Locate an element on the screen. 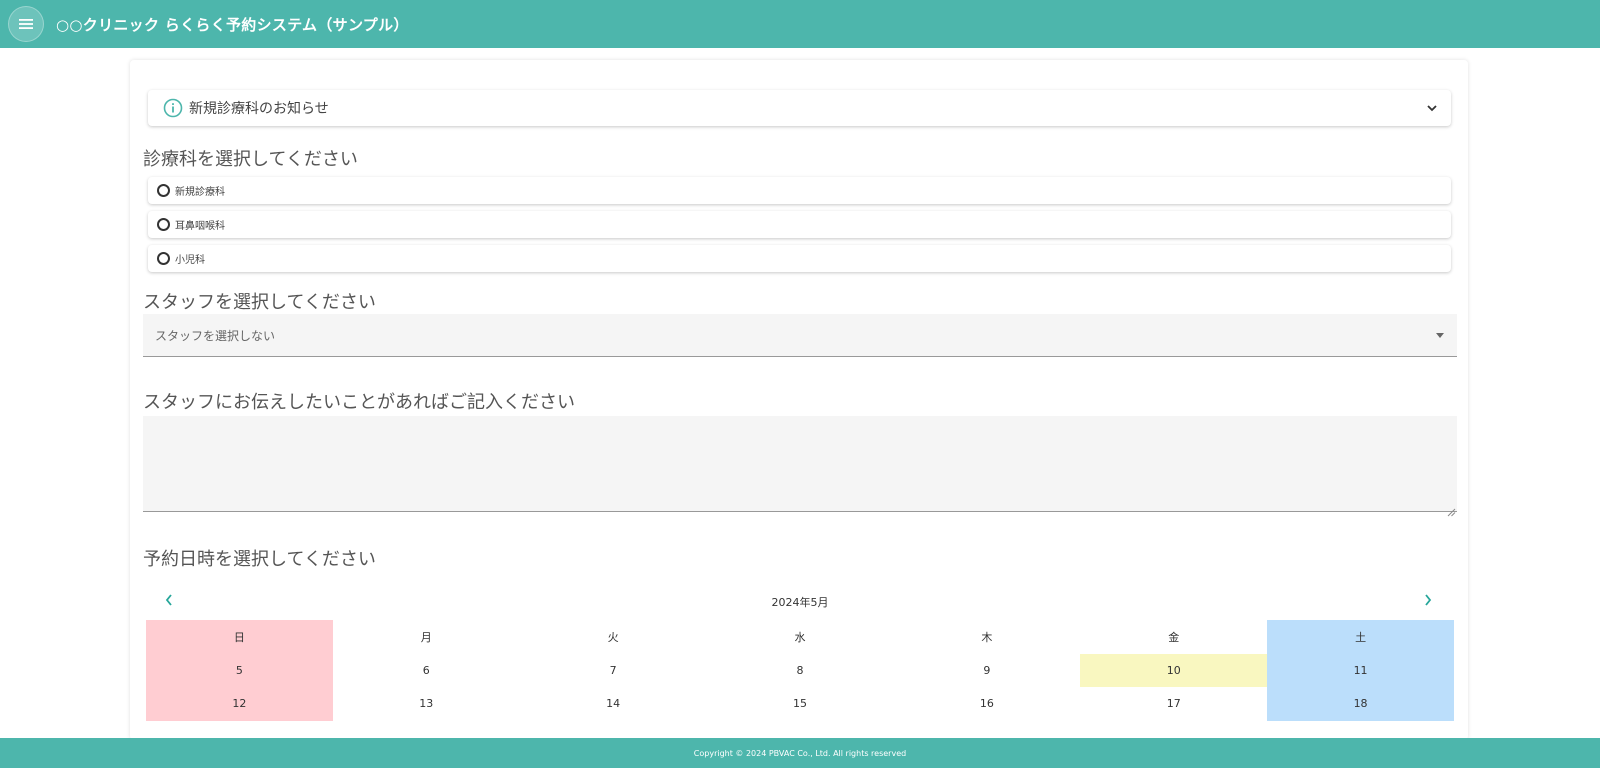  calendar-day: 15 is located at coordinates (800, 704).